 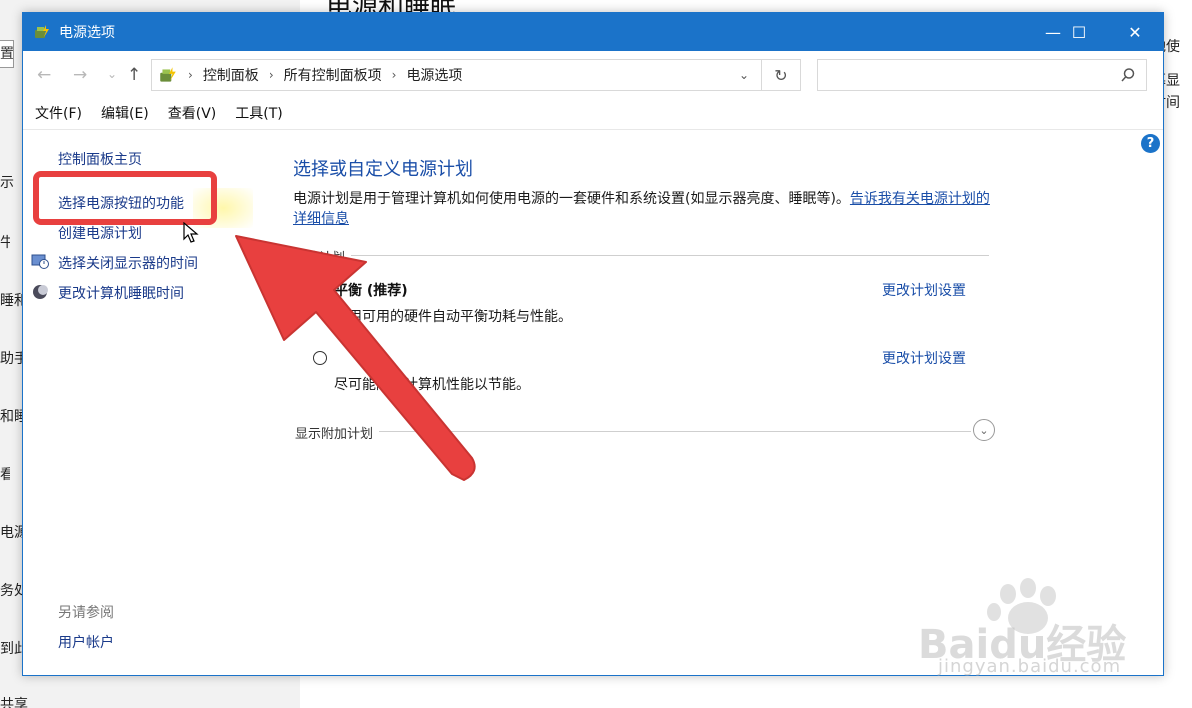 What do you see at coordinates (11, 417) in the screenshot?
I see `background-text: 和睡` at bounding box center [11, 417].